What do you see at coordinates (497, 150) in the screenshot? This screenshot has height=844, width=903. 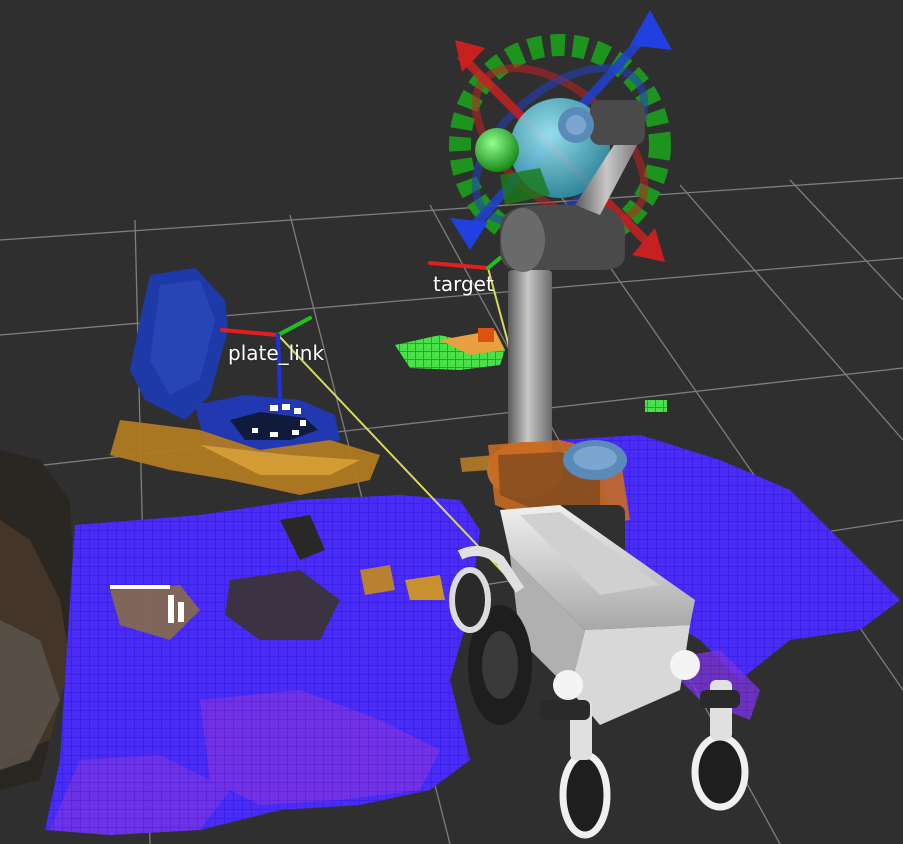 I see `y-handle` at bounding box center [497, 150].